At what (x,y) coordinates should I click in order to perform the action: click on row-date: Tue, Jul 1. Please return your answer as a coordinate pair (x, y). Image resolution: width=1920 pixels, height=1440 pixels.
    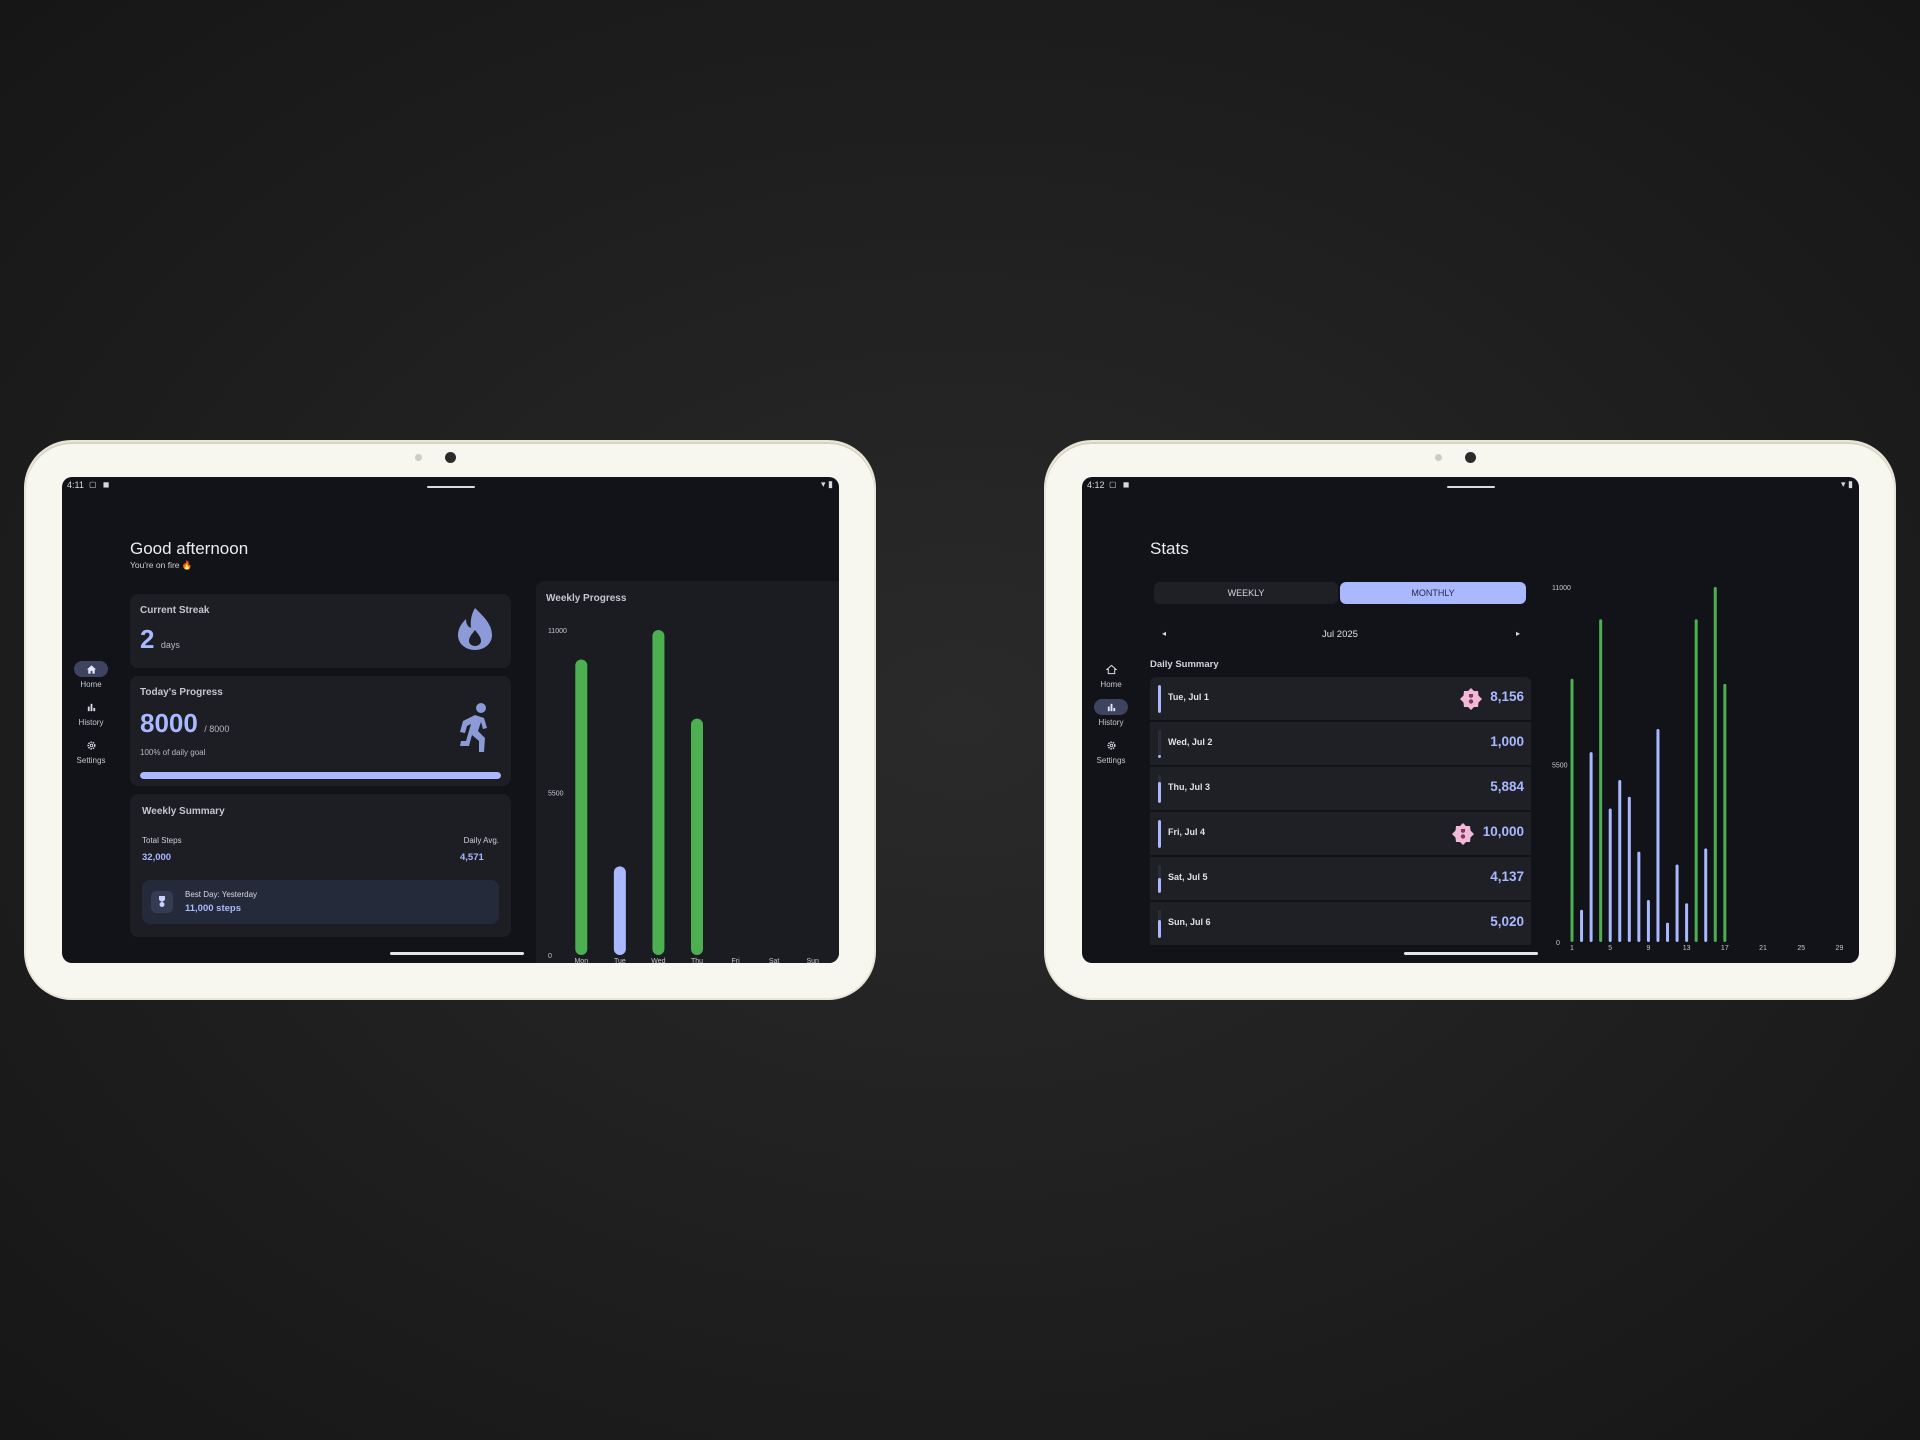
    Looking at the image, I should click on (1188, 697).